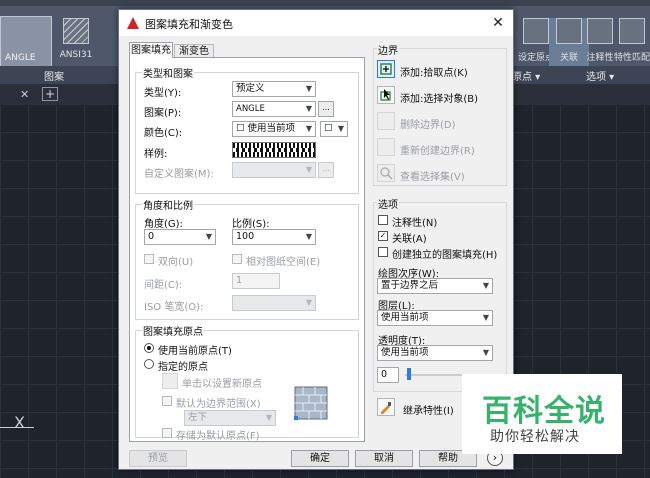  Describe the element at coordinates (266, 128) in the screenshot. I see `color-value: ☐ 使用当前项` at that location.